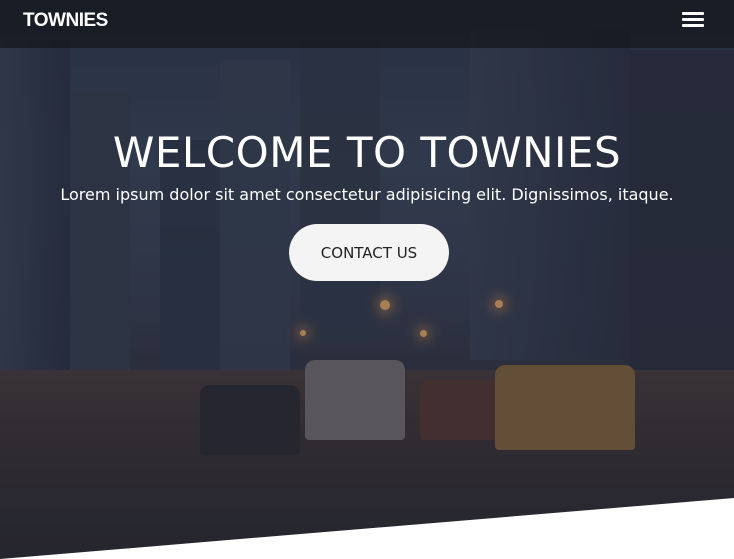 The width and height of the screenshot is (734, 559). I want to click on top-navbar: TOWNIES, so click(367, 24).